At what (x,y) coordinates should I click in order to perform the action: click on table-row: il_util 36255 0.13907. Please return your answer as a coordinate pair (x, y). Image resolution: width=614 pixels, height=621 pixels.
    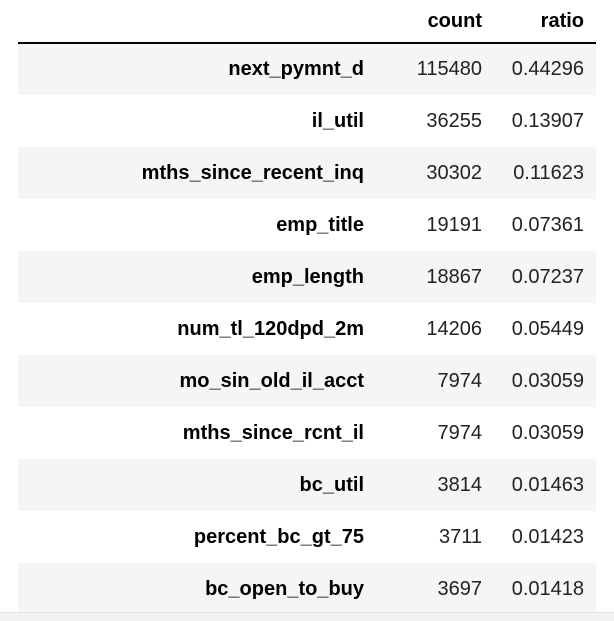
    Looking at the image, I should click on (307, 121).